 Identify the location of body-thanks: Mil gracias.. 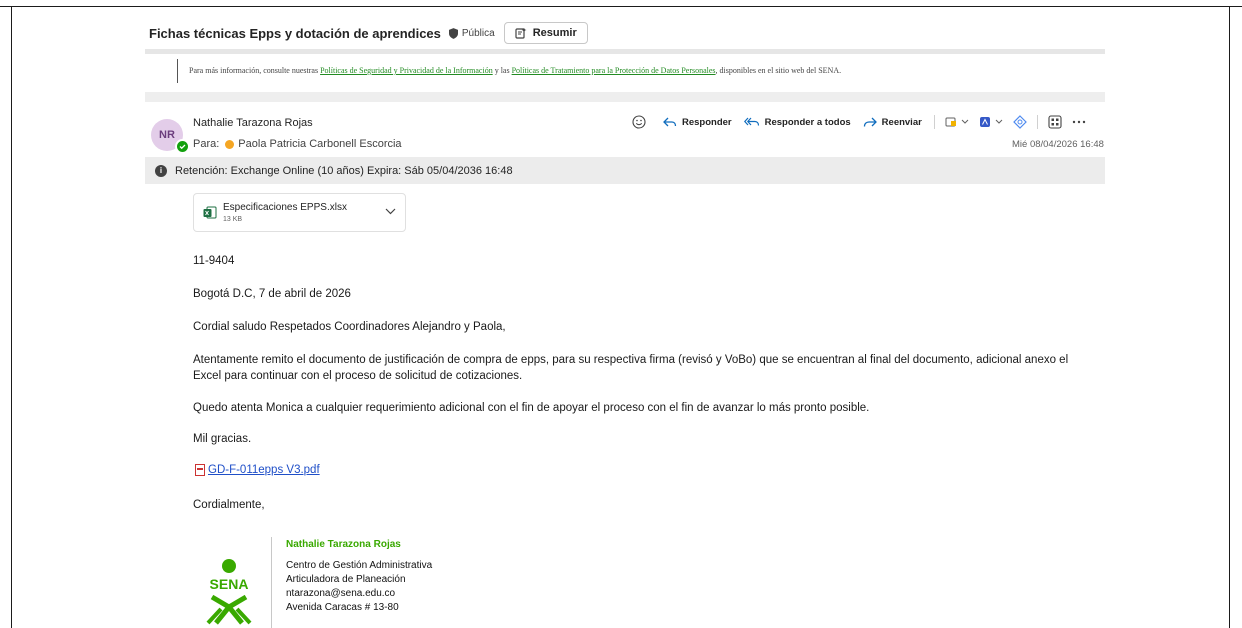
(222, 439).